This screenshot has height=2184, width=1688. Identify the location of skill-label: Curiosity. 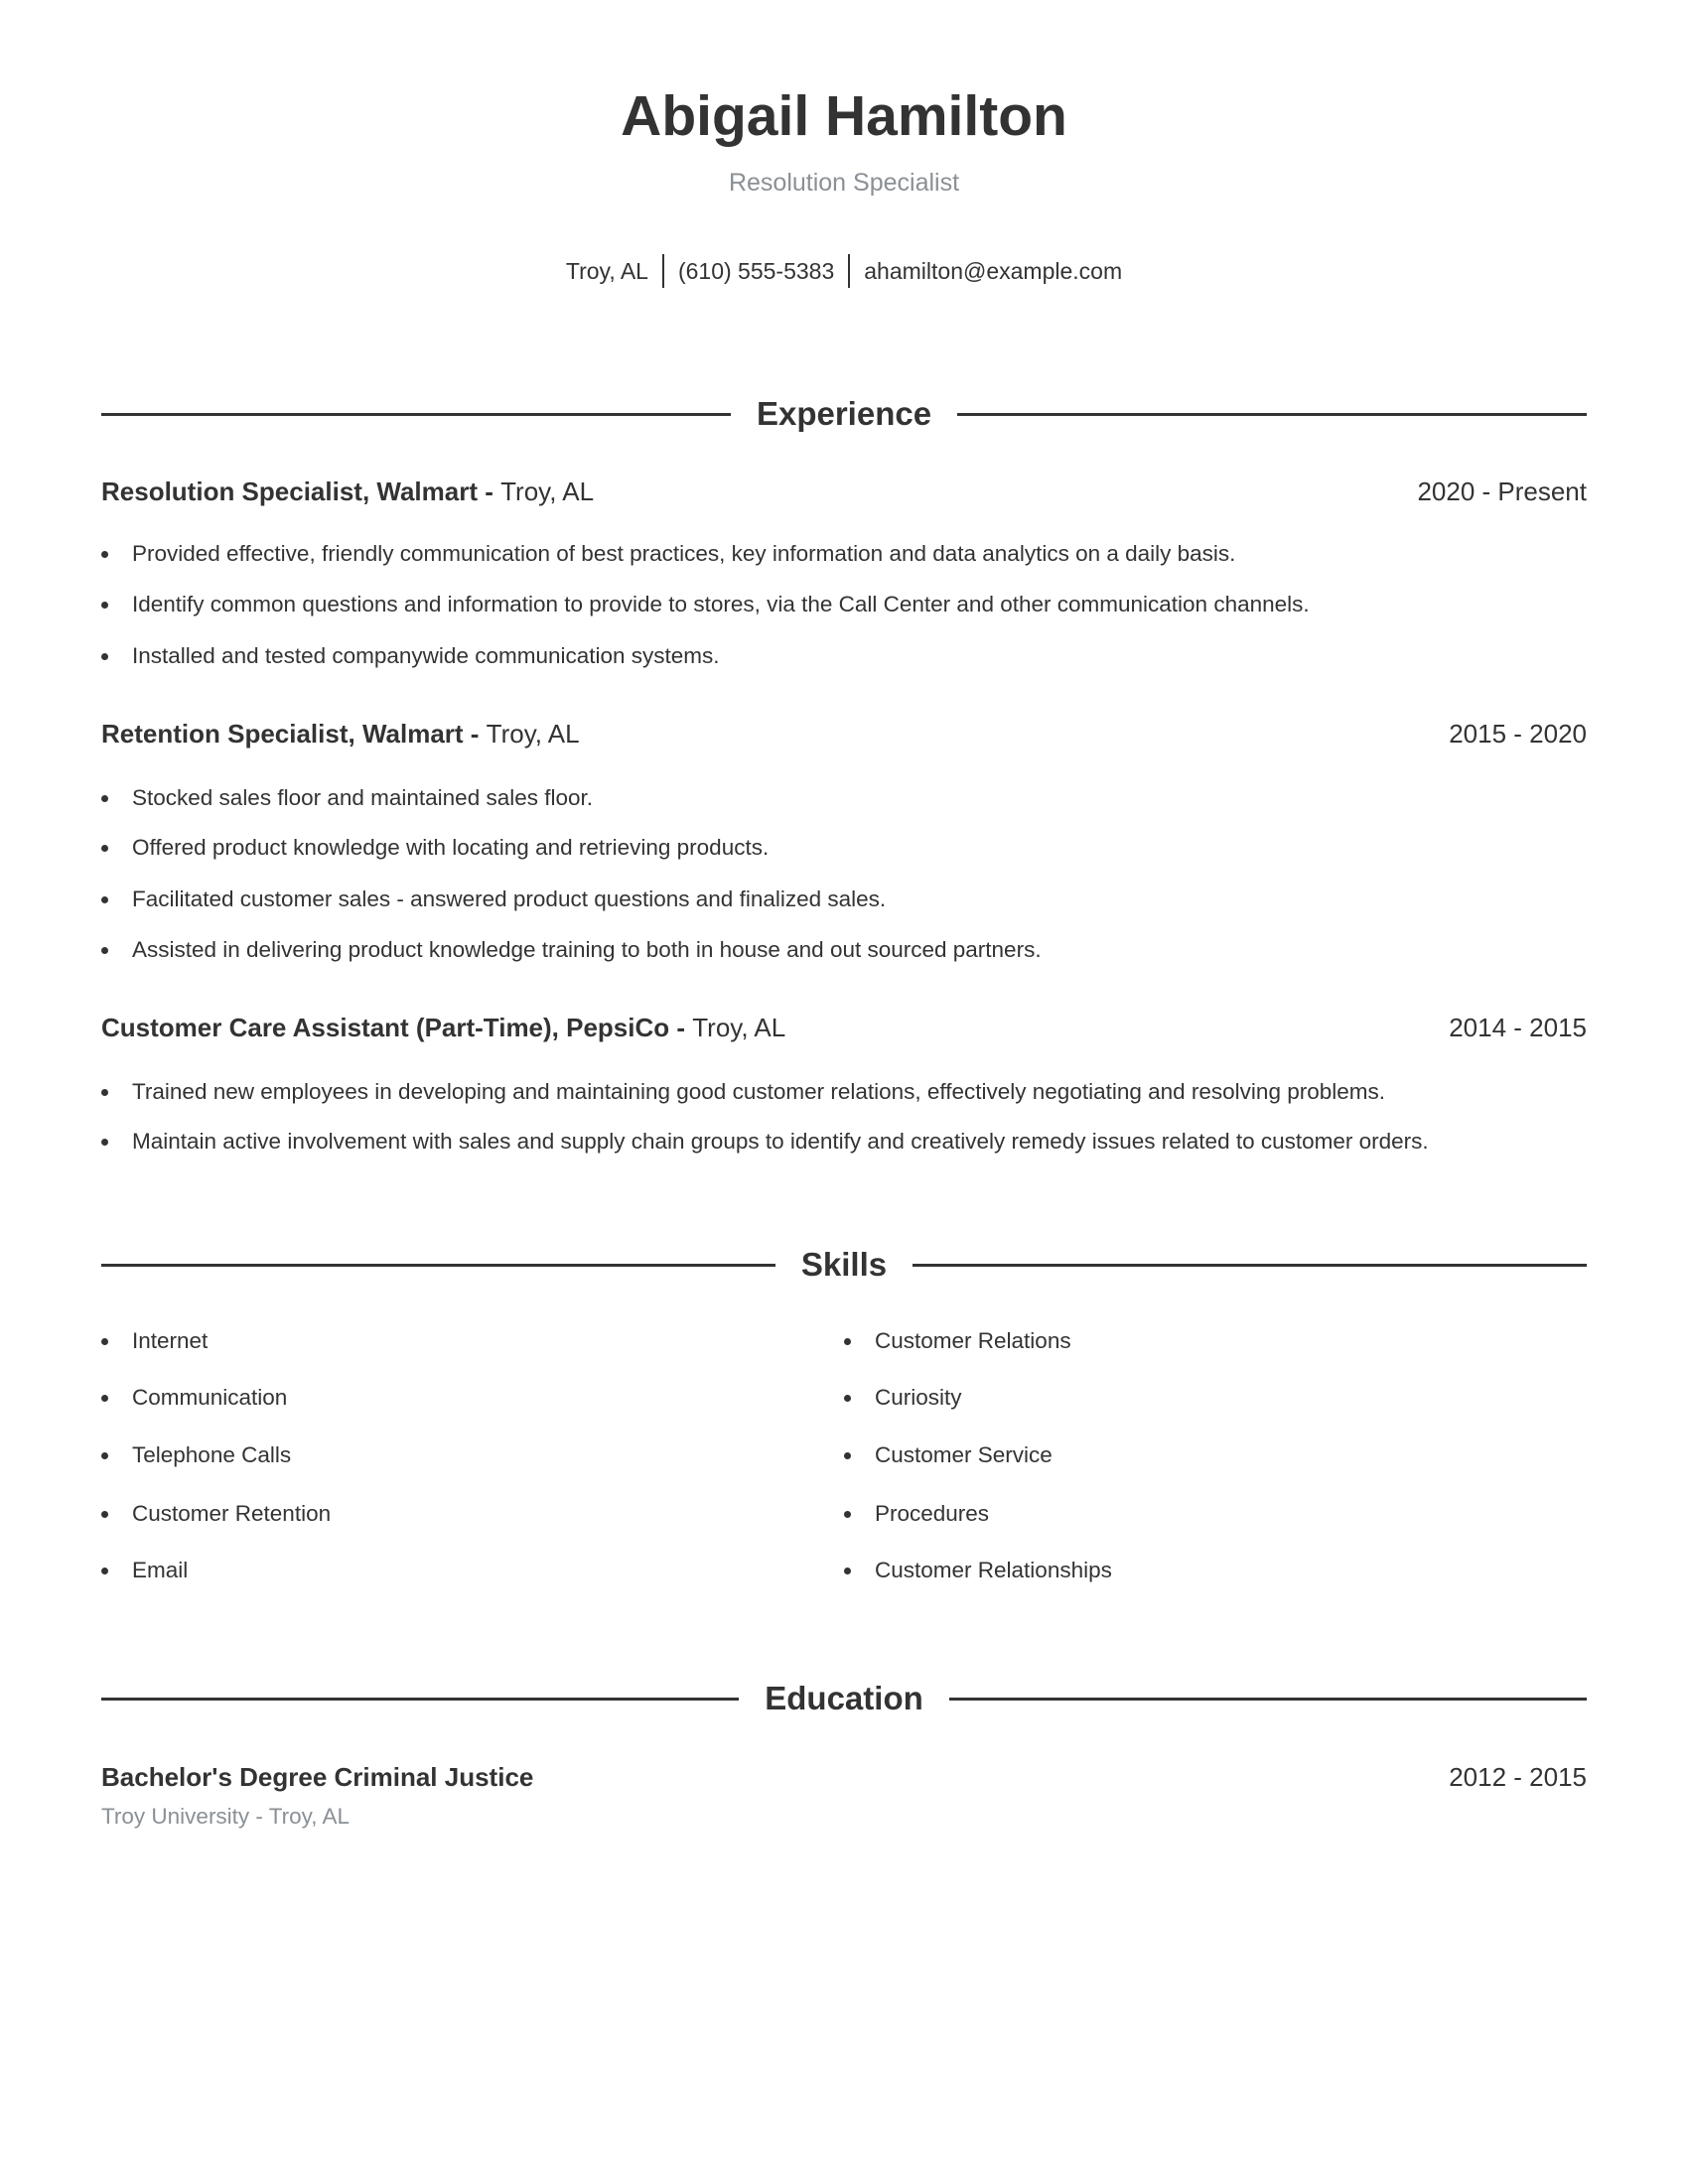
(918, 1397).